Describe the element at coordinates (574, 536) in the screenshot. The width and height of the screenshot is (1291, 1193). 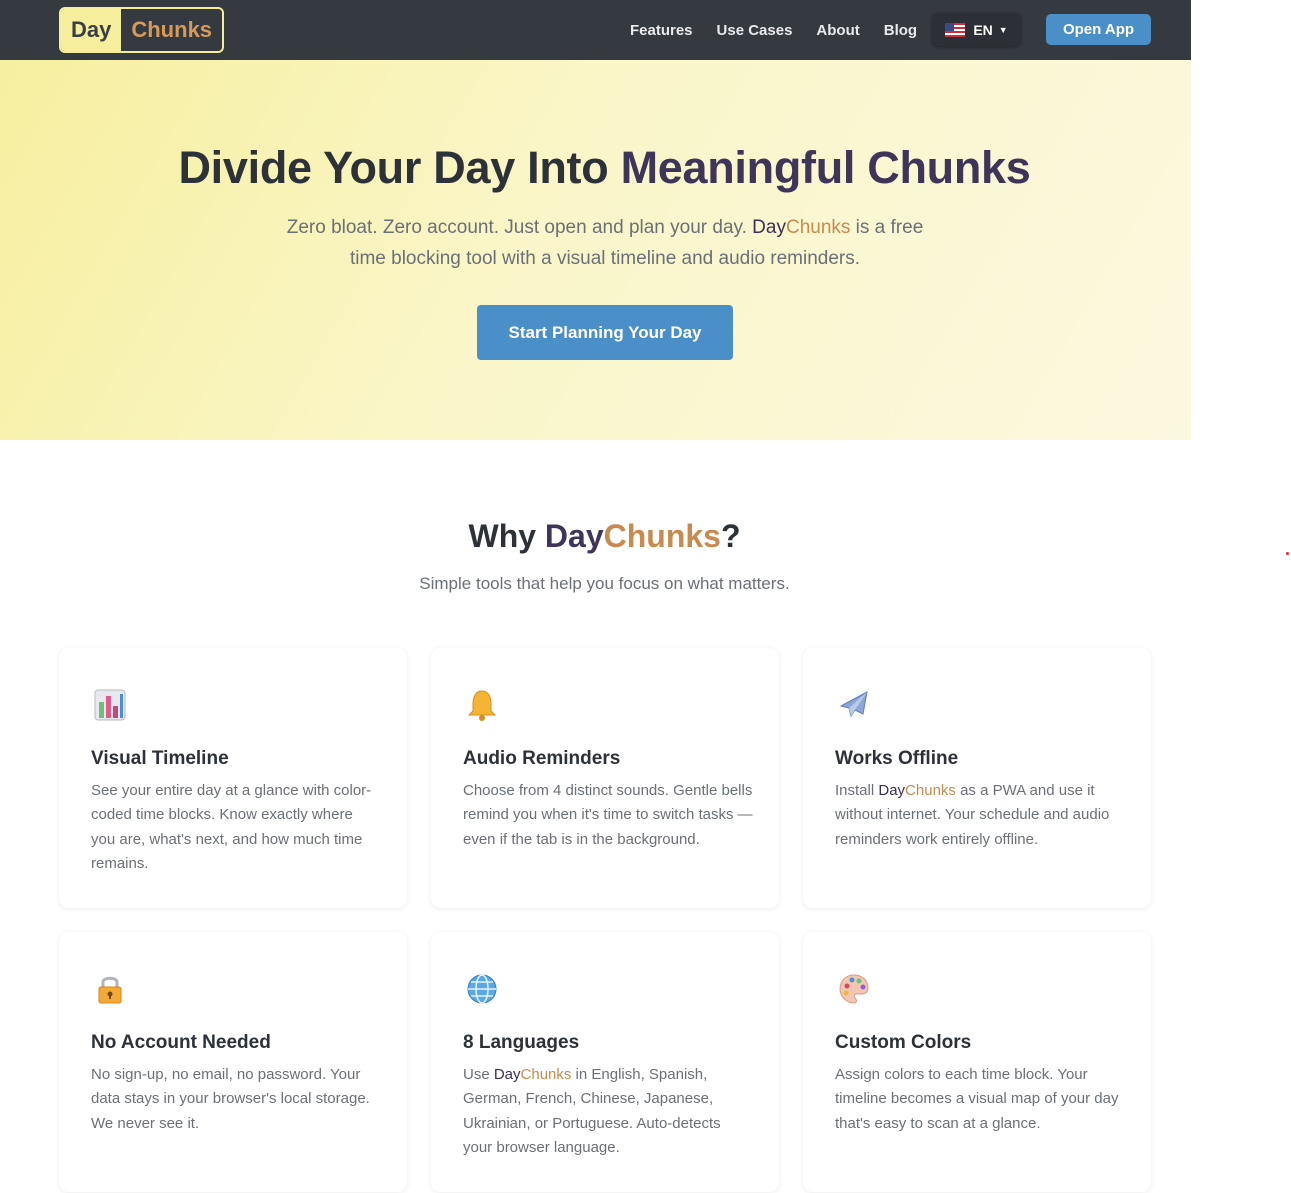
I see `why-title-day: Day` at that location.